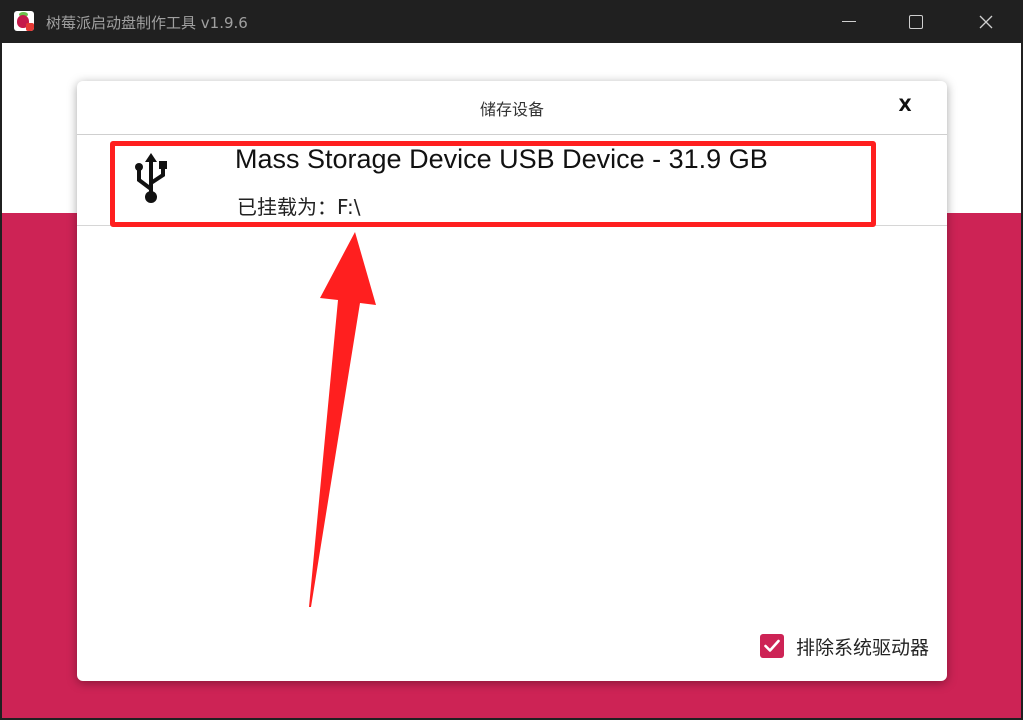 Image resolution: width=1023 pixels, height=720 pixels. I want to click on minimize-button, so click(849, 21).